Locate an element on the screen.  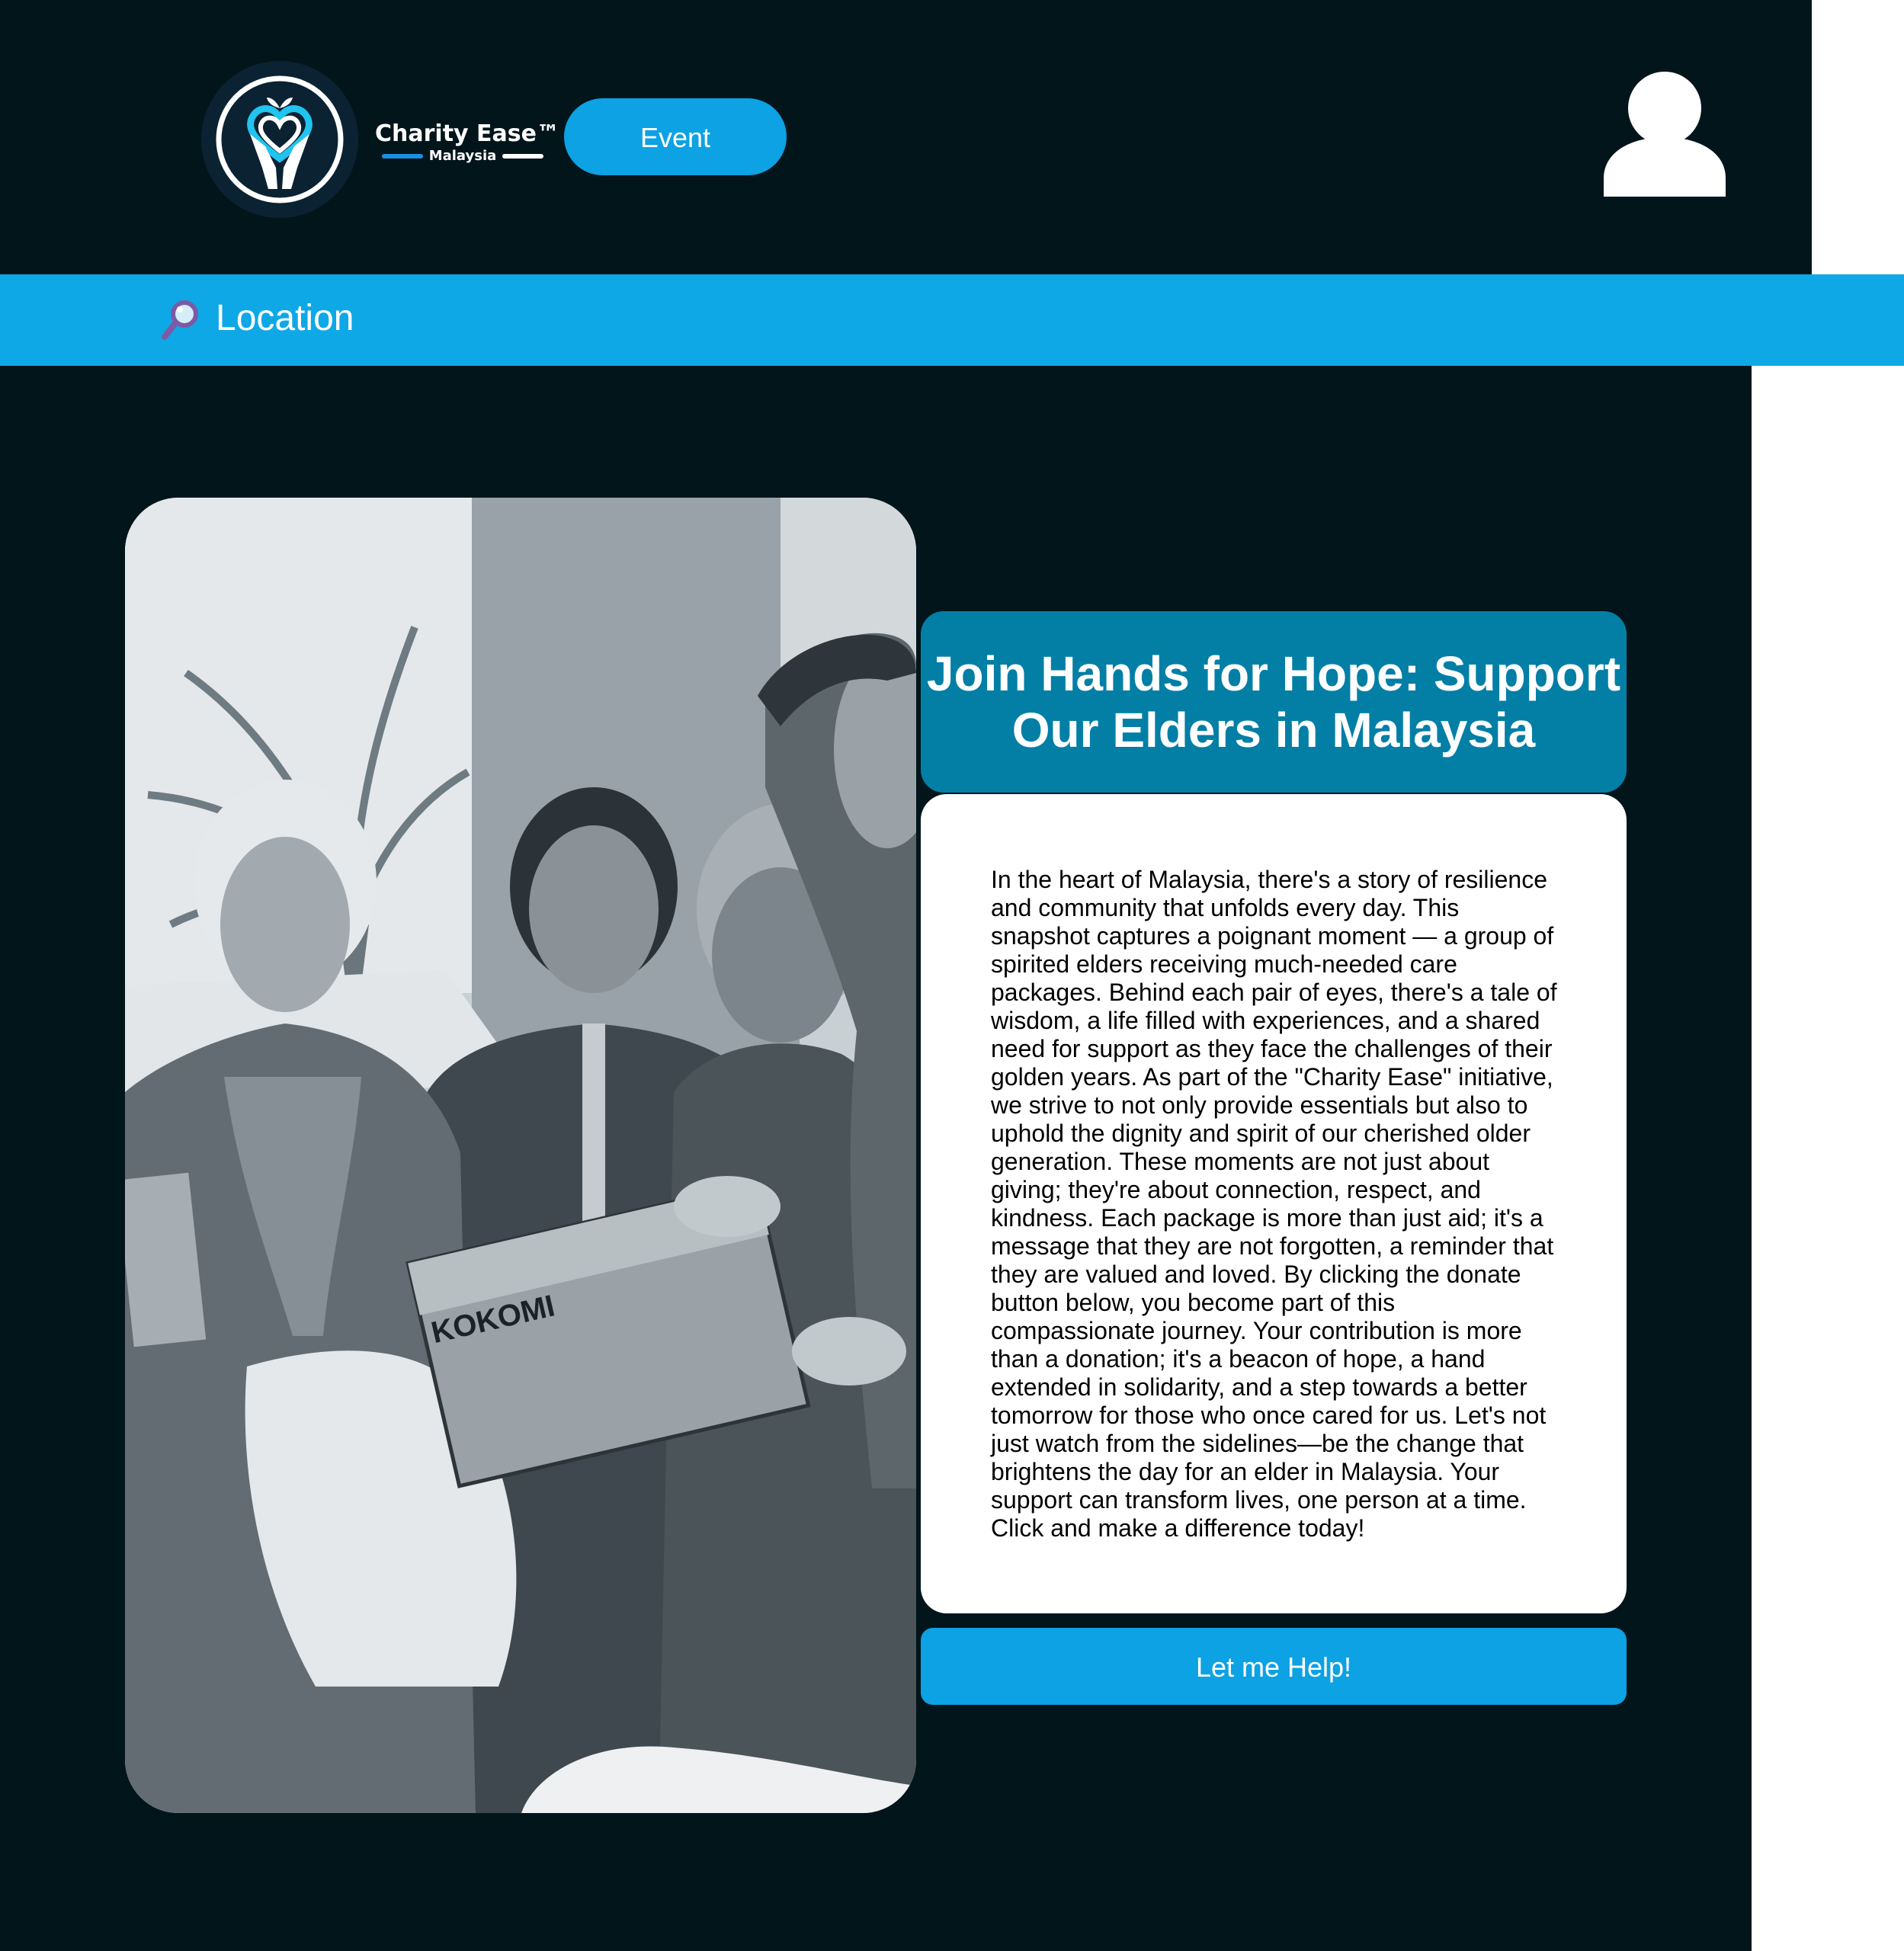
event-button: Event is located at coordinates (675, 136).